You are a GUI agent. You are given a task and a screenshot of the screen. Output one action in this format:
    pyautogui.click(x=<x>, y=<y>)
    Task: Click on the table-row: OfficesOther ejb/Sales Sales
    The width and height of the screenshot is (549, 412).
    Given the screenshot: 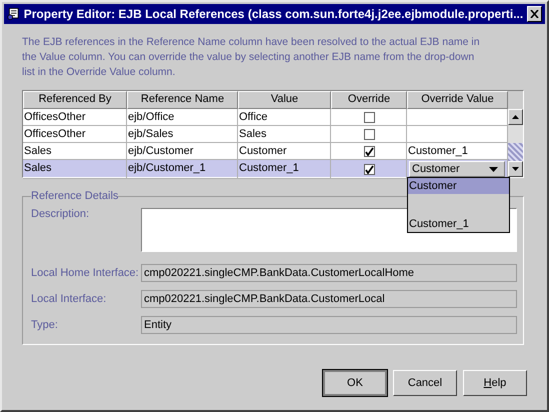 What is the action you would take?
    pyautogui.click(x=265, y=134)
    